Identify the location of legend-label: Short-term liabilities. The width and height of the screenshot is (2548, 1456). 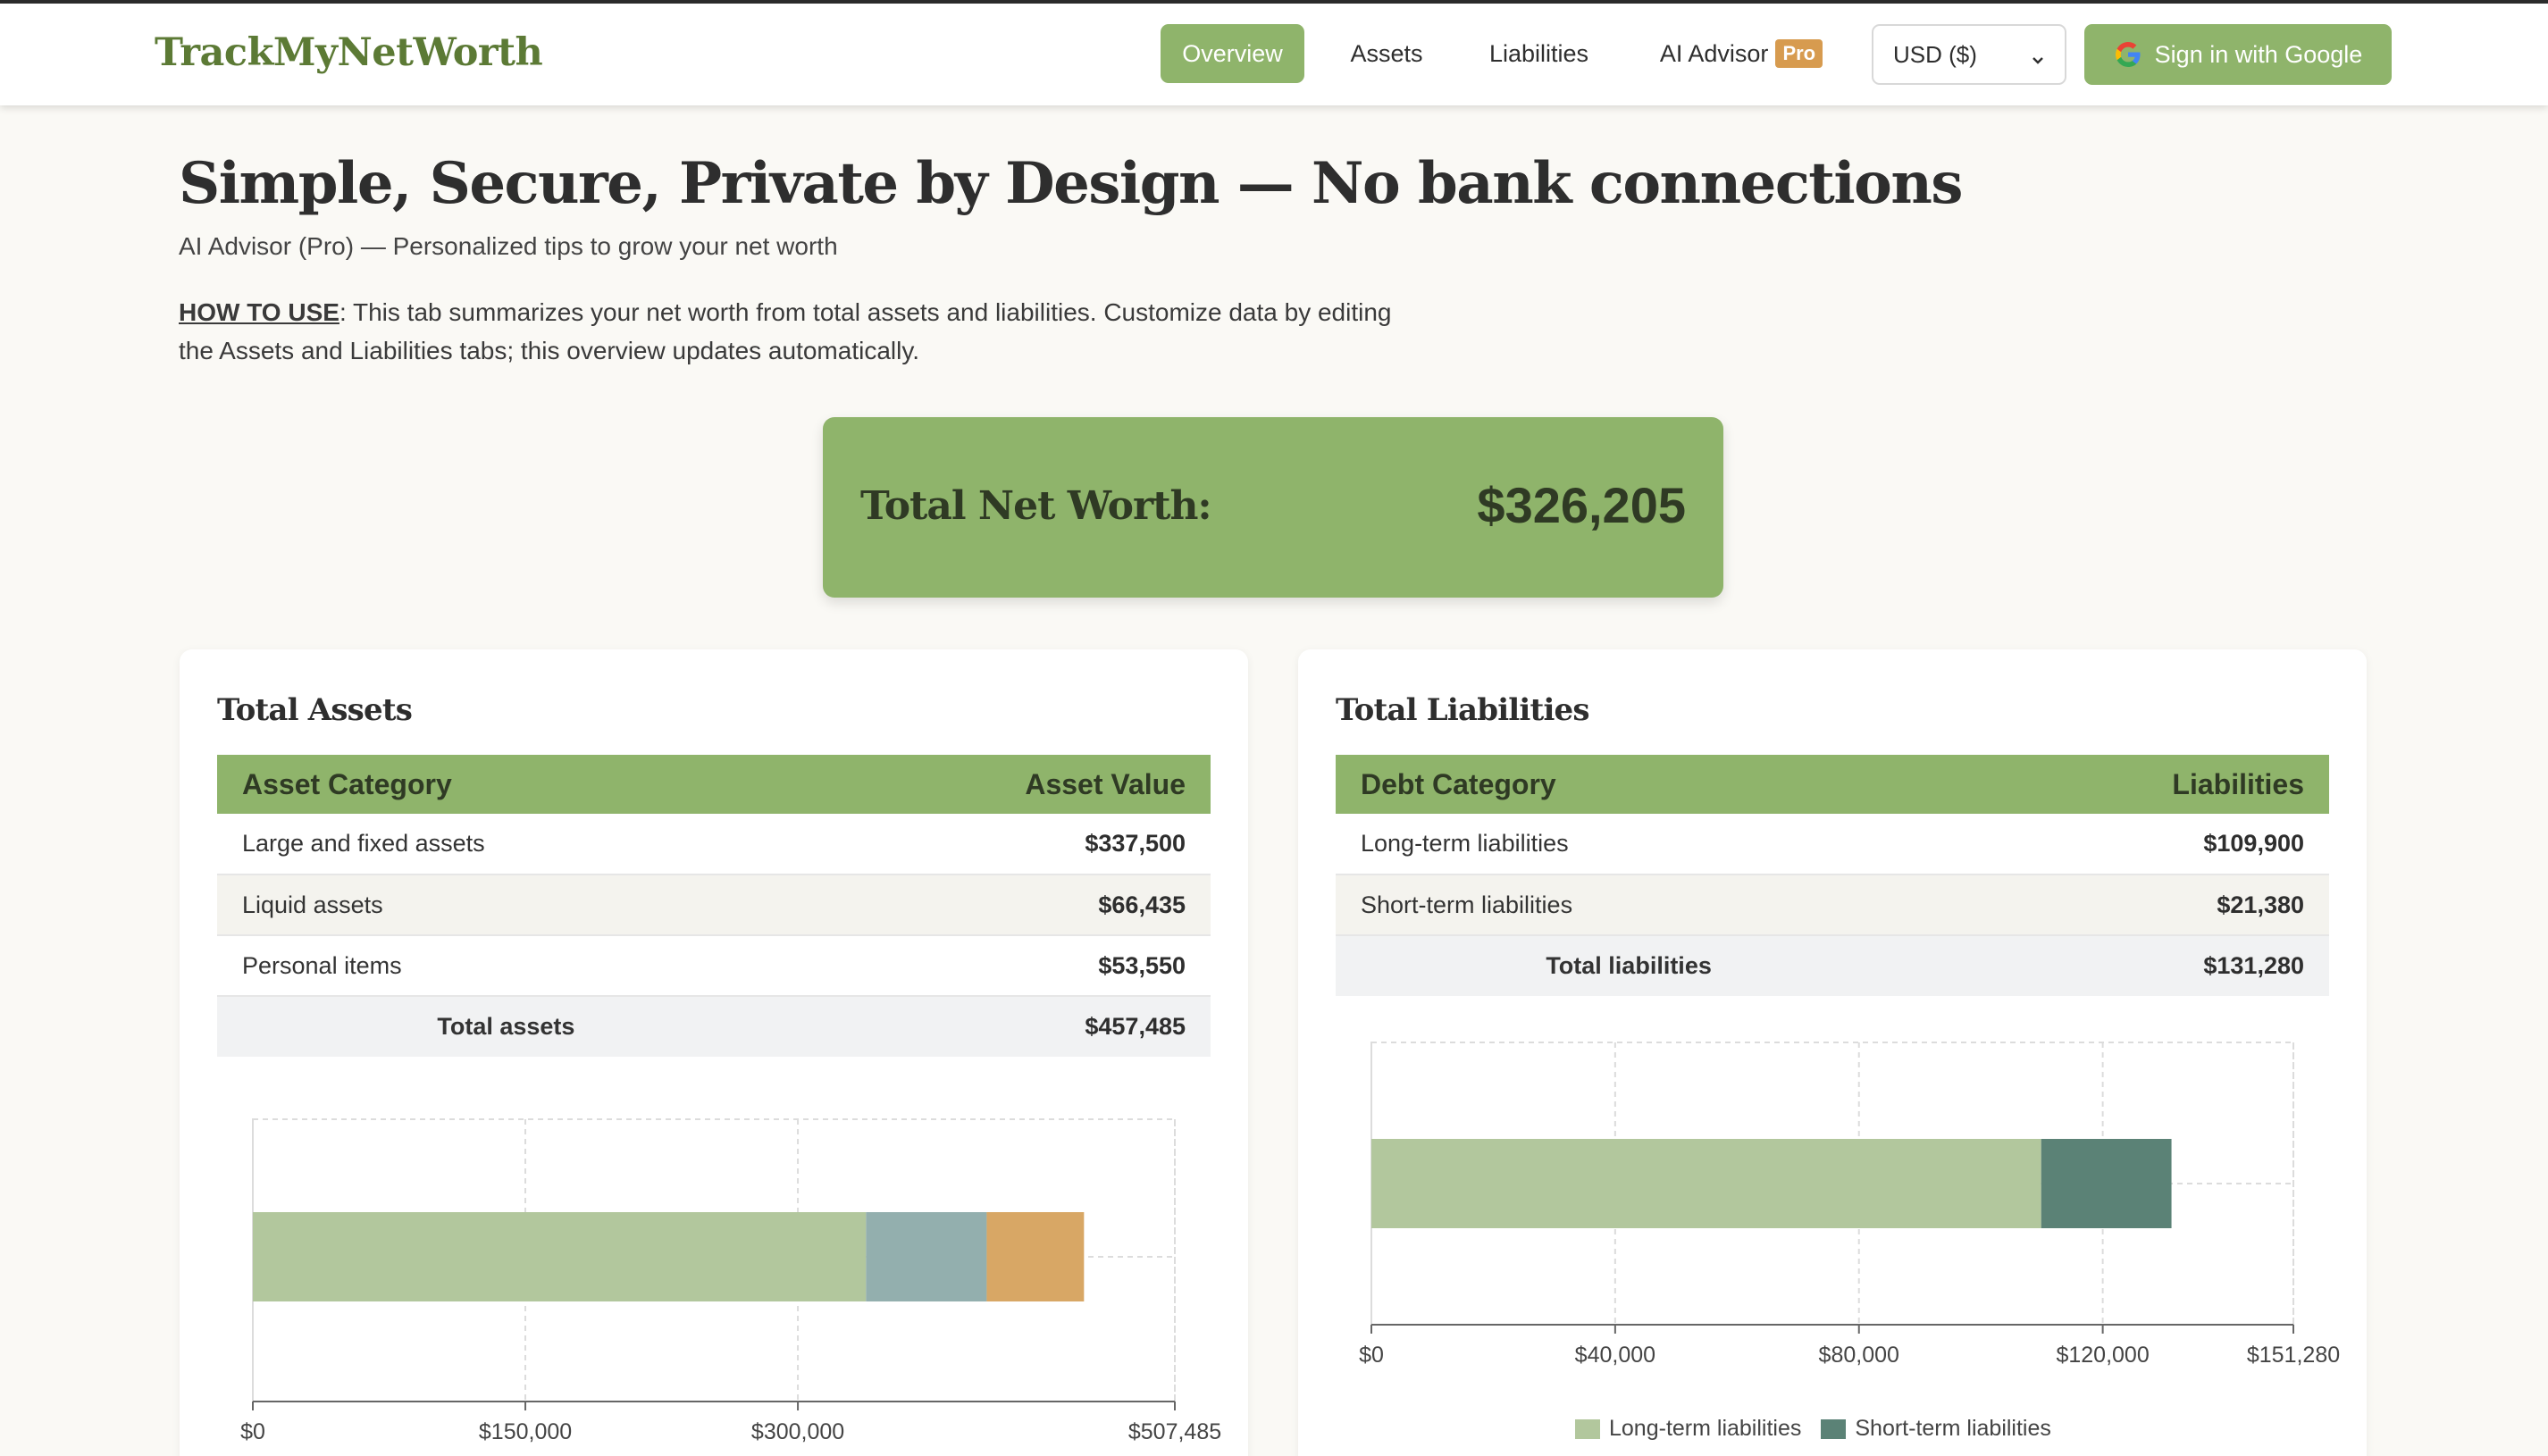
(1953, 1428).